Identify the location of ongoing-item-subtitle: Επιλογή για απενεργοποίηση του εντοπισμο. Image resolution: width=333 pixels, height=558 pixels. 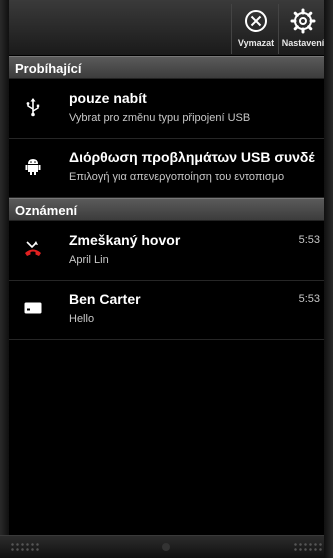
(177, 177).